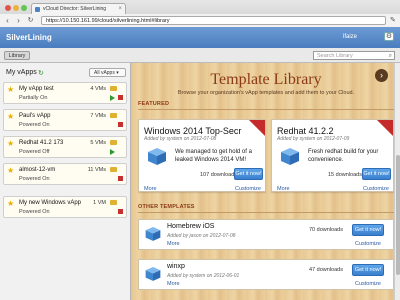 The height and width of the screenshot is (300, 400). Describe the element at coordinates (120, 9) in the screenshot. I see `tab-close-icon: ×` at that location.